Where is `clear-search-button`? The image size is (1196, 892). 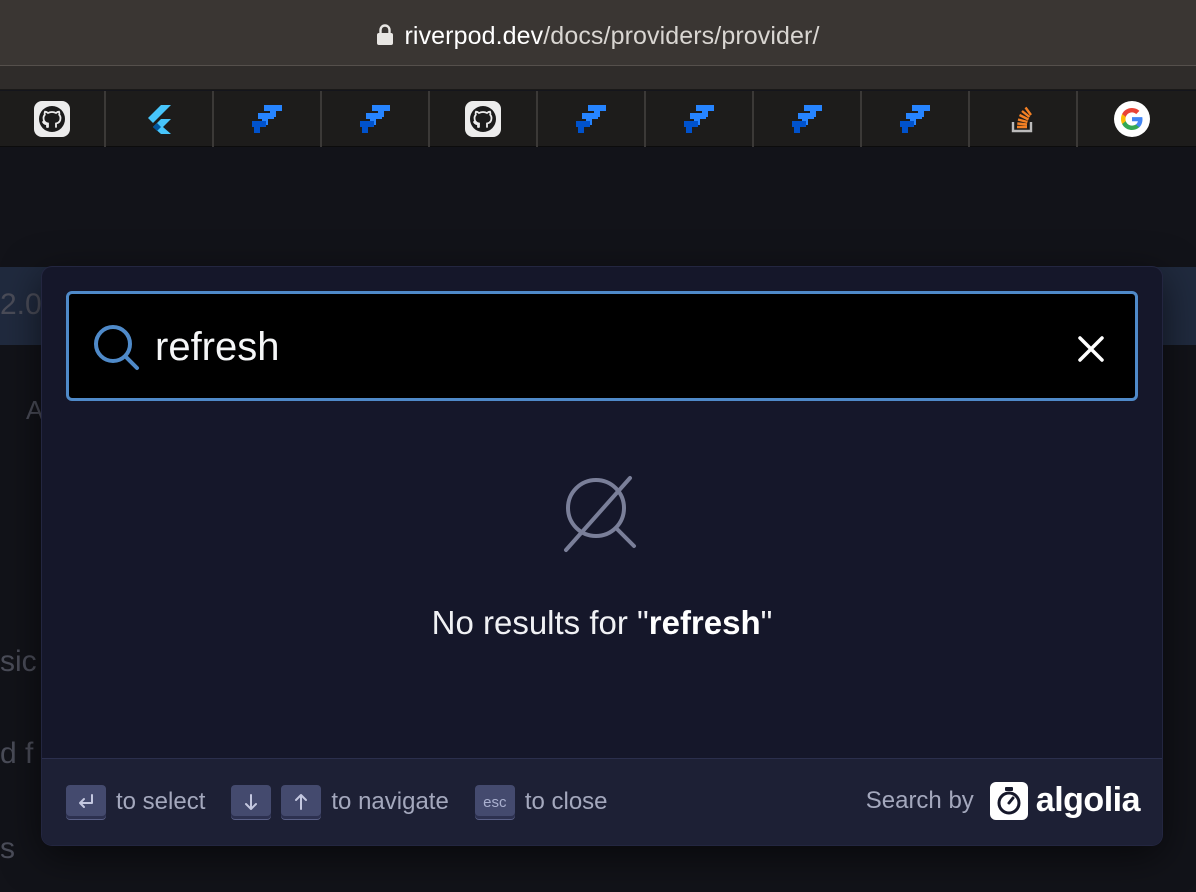
clear-search-button is located at coordinates (1091, 349).